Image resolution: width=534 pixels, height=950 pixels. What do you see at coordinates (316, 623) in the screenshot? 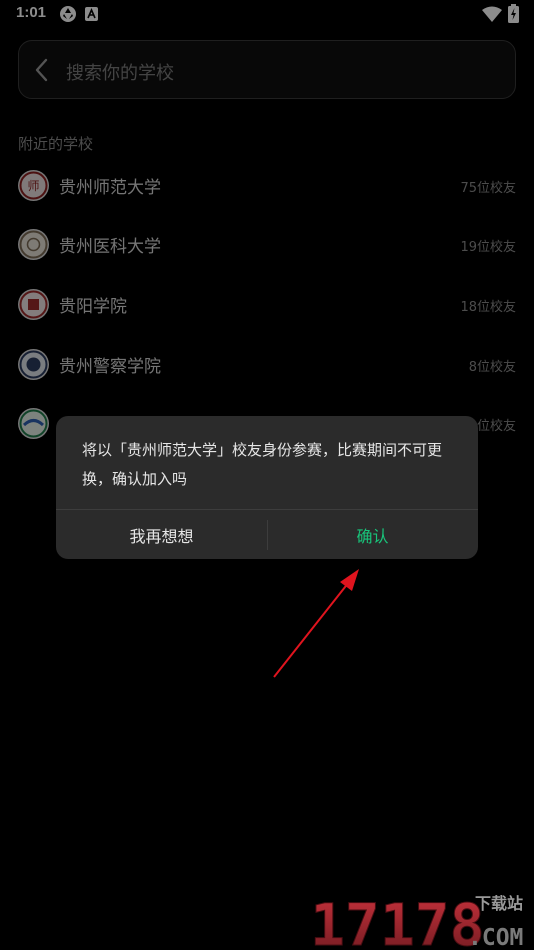
I see `annotation-arrow-icon` at bounding box center [316, 623].